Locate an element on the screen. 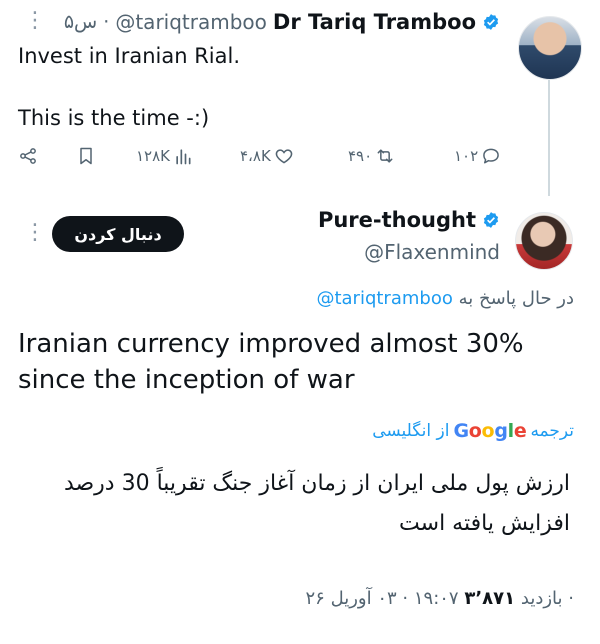  bookmark-button is located at coordinates (86, 156).